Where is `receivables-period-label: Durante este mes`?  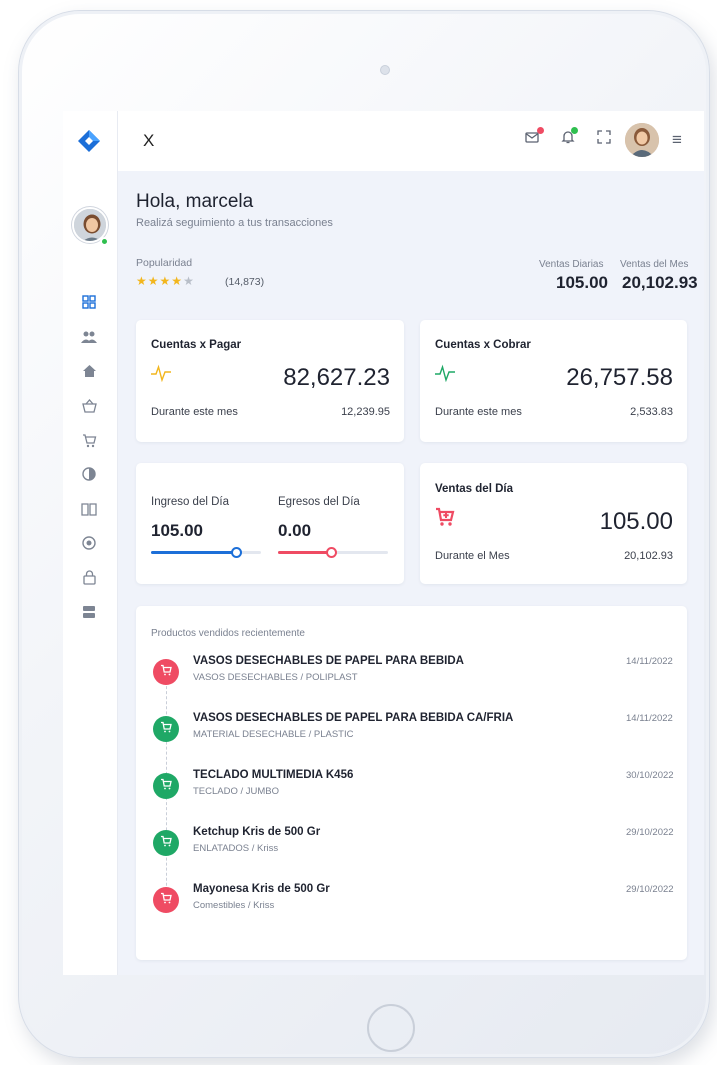 receivables-period-label: Durante este mes is located at coordinates (478, 412).